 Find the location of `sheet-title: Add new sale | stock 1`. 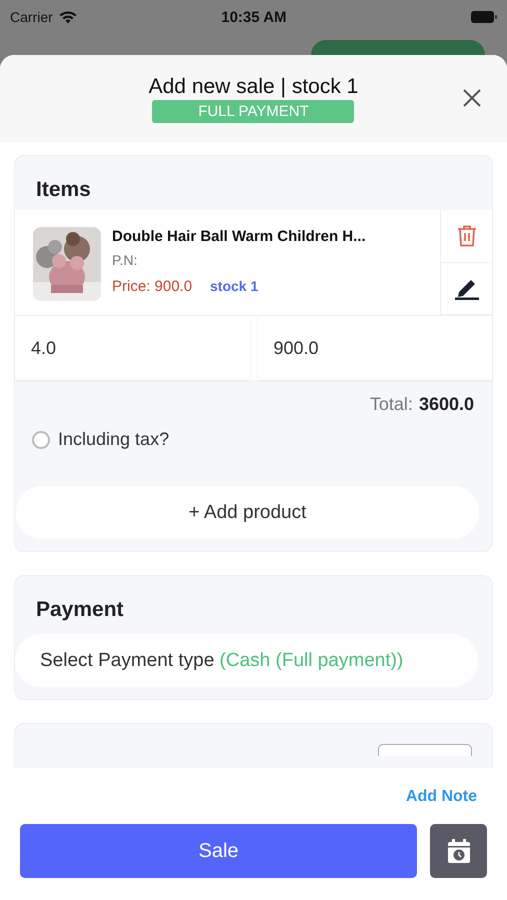

sheet-title: Add new sale | stock 1 is located at coordinates (253, 87).